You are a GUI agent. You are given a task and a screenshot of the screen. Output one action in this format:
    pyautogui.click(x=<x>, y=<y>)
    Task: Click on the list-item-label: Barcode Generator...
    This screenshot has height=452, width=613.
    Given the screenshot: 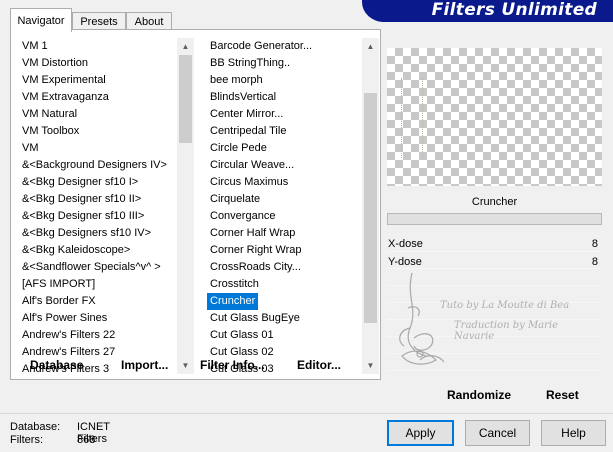 What is the action you would take?
    pyautogui.click(x=261, y=46)
    